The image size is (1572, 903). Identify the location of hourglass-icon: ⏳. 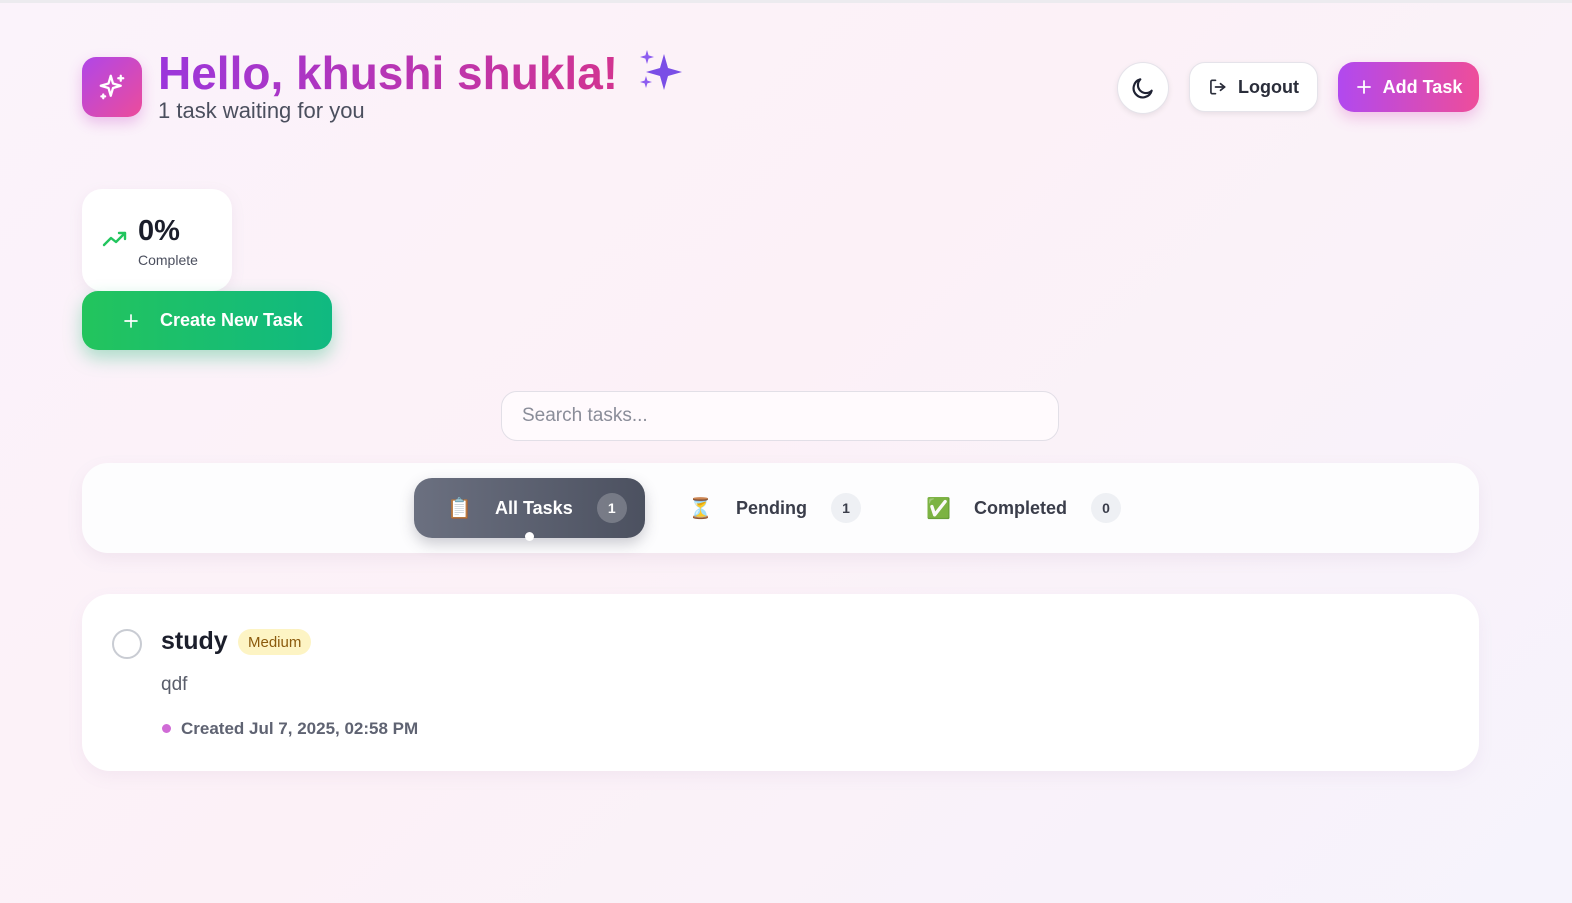
(700, 508).